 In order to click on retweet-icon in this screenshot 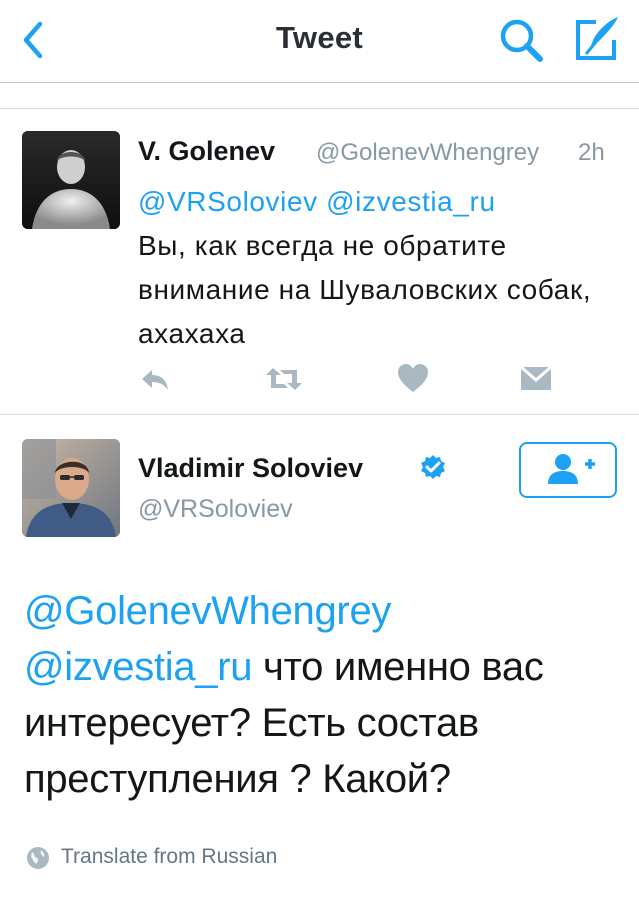, I will do `click(284, 379)`.